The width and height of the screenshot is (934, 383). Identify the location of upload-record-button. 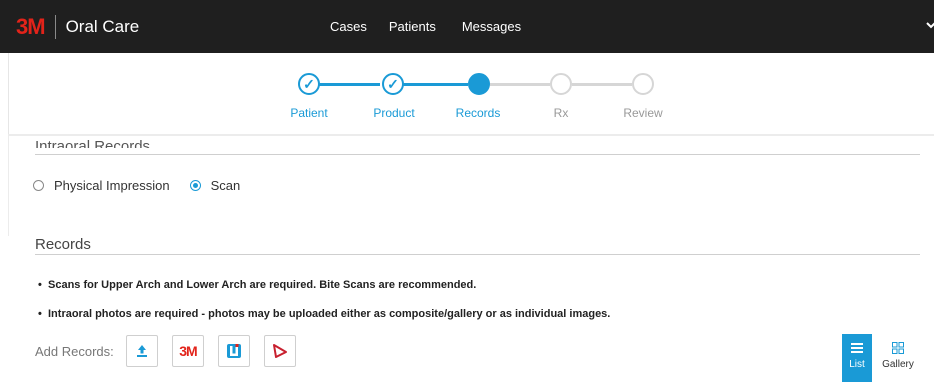
(142, 351).